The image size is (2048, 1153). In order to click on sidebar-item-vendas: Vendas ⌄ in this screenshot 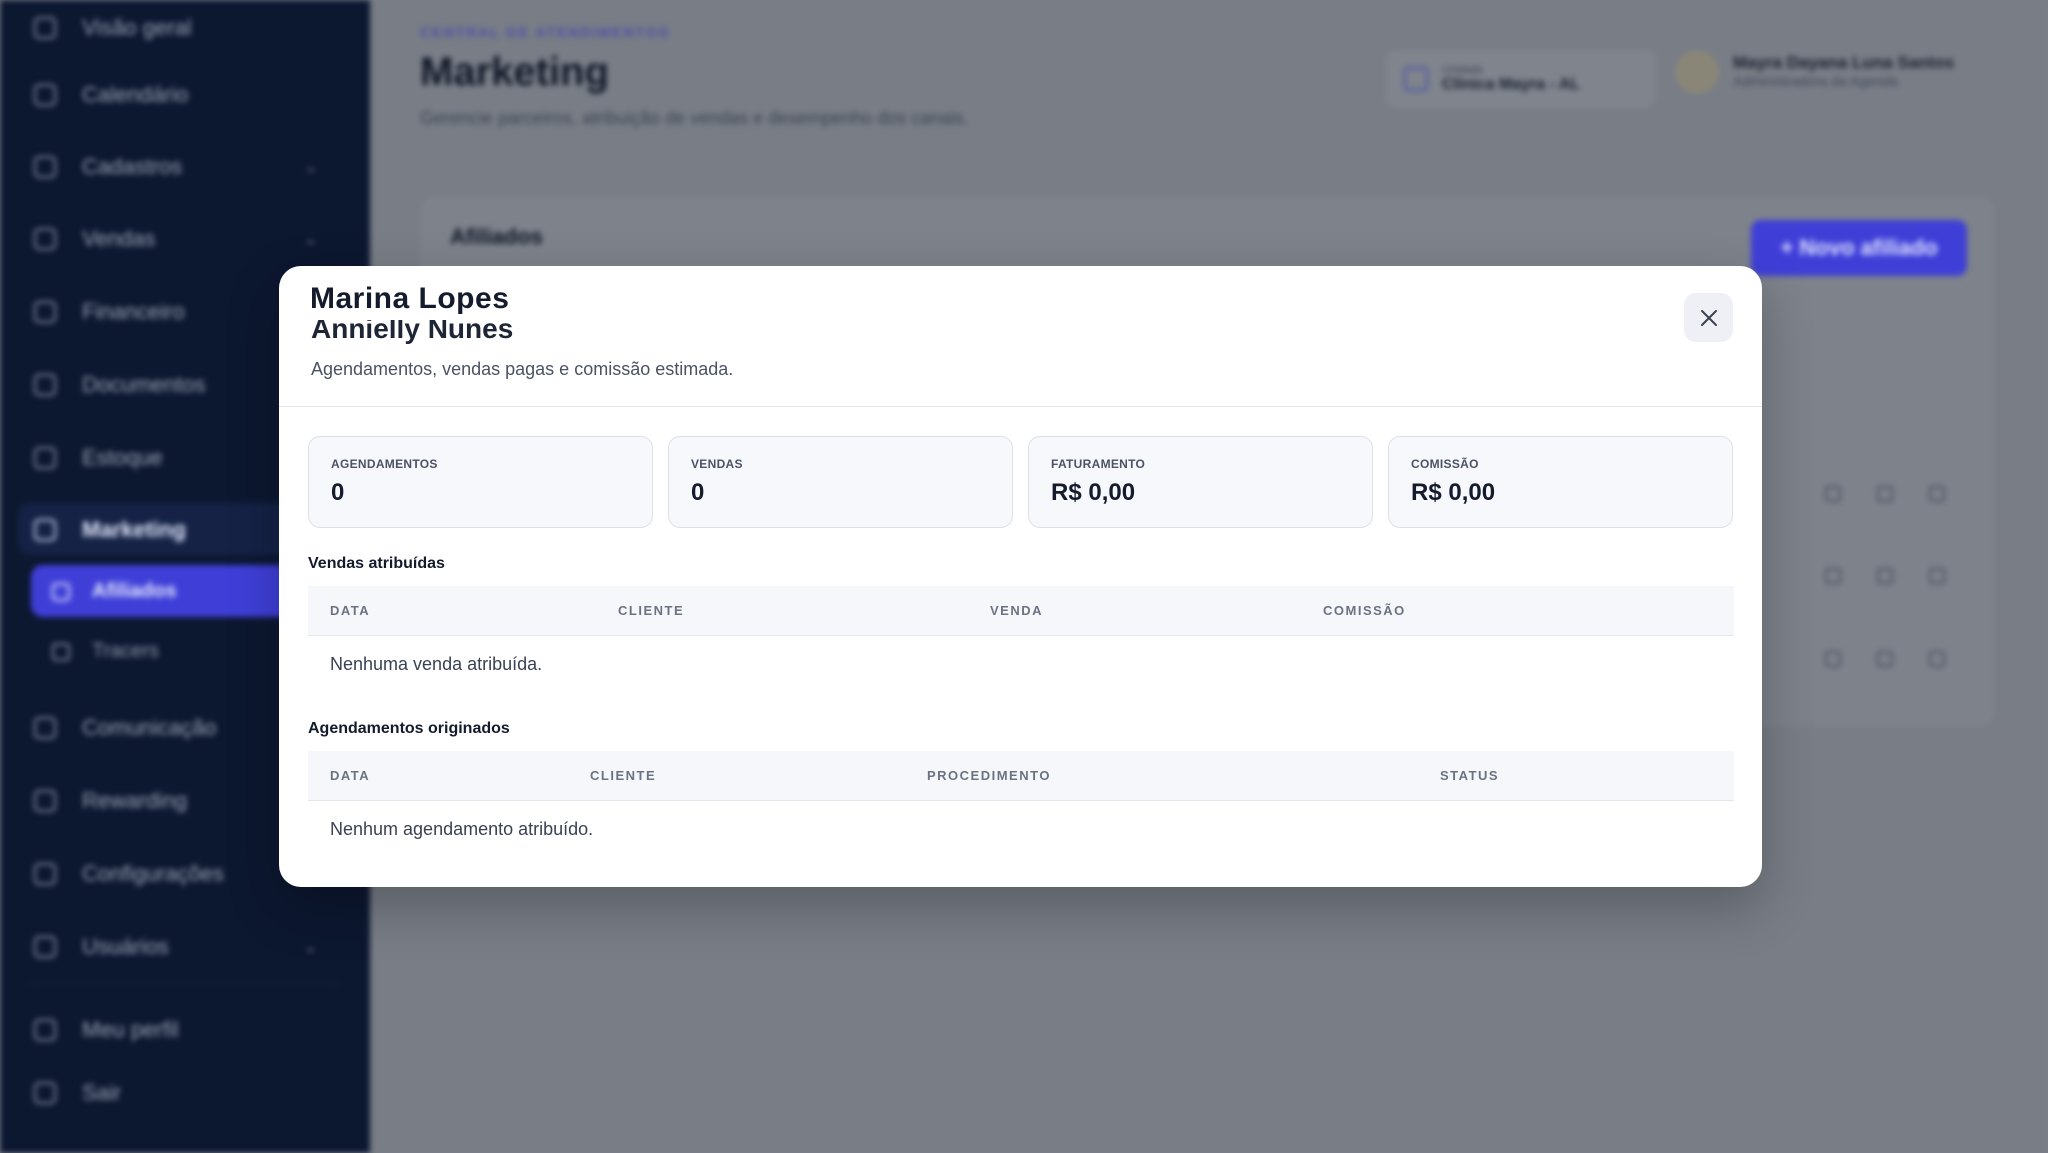, I will do `click(175, 239)`.